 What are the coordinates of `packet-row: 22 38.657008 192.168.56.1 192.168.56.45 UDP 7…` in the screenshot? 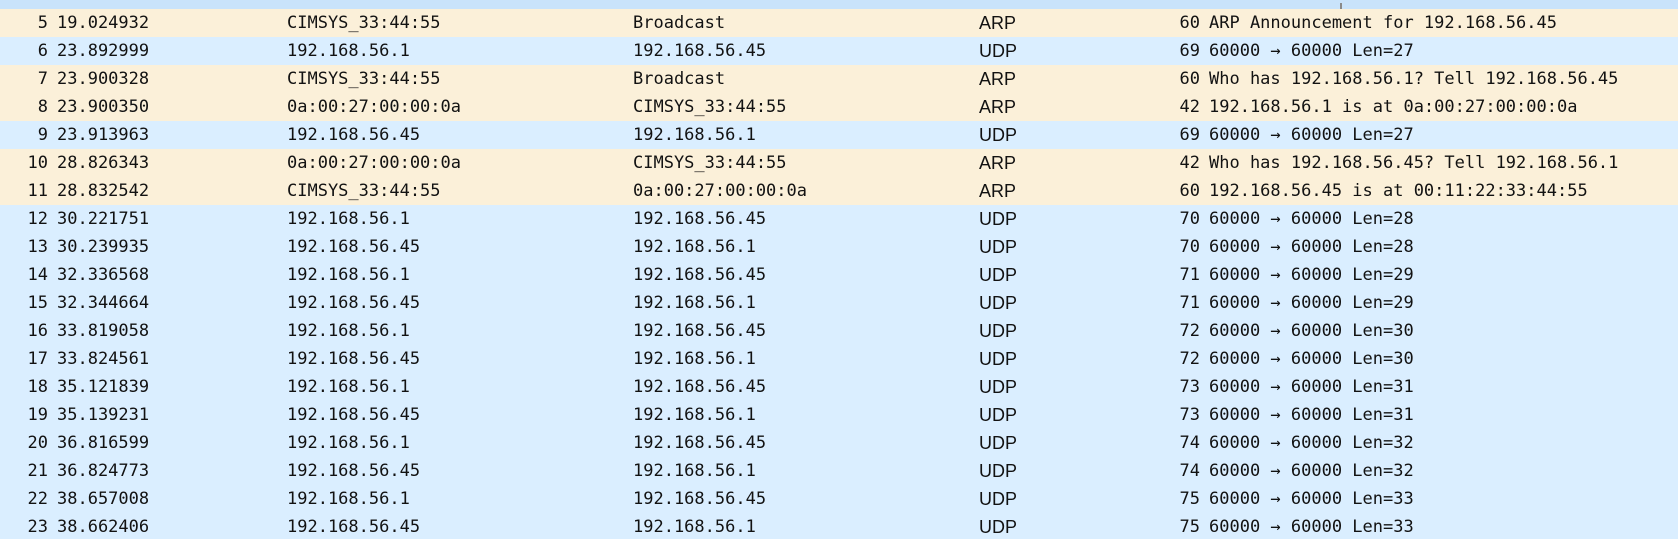 It's located at (839, 499).